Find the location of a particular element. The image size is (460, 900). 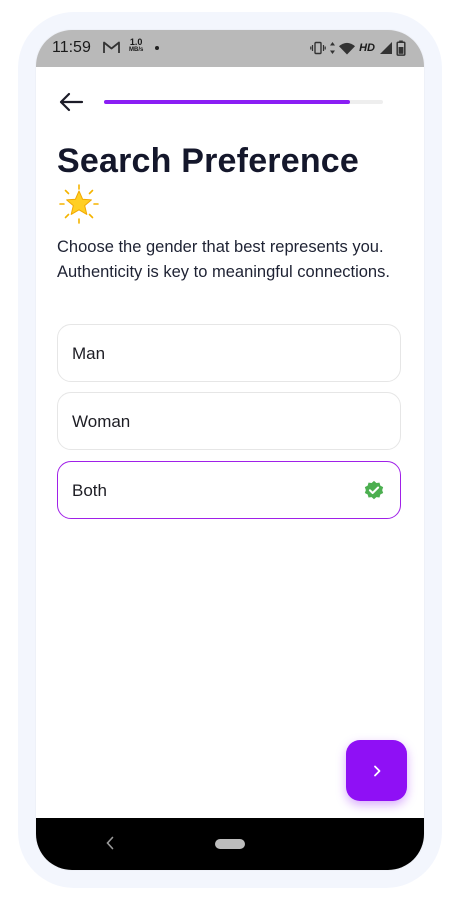

option-label: Woman is located at coordinates (101, 421).